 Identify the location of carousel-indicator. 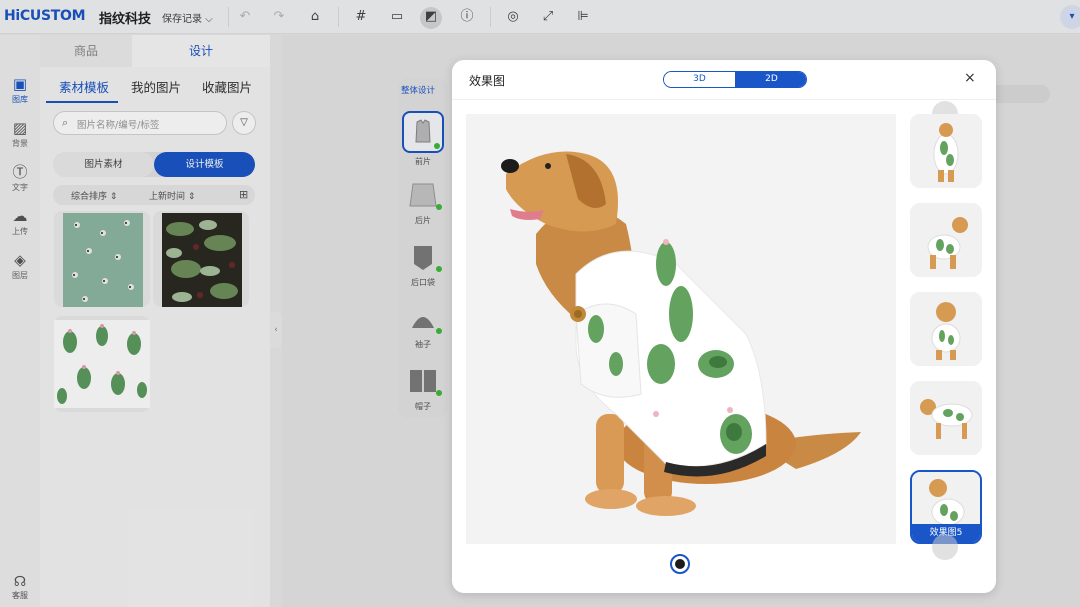
(680, 564).